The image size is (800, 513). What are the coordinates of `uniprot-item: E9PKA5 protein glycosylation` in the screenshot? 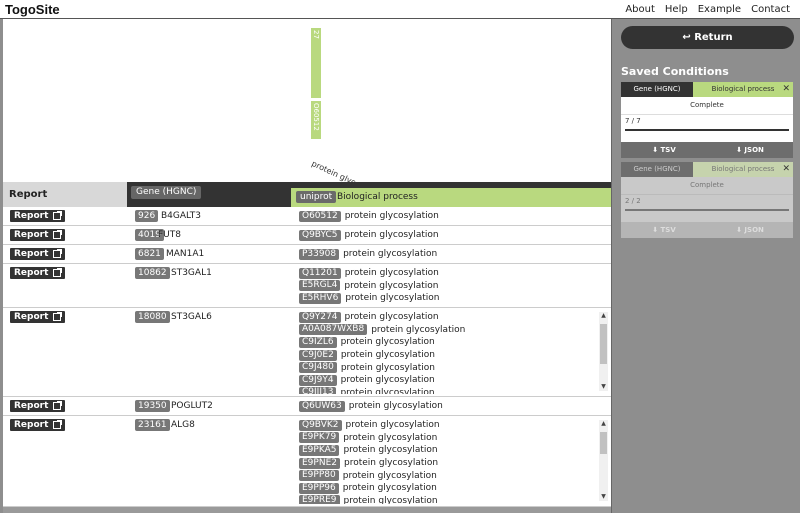 It's located at (449, 450).